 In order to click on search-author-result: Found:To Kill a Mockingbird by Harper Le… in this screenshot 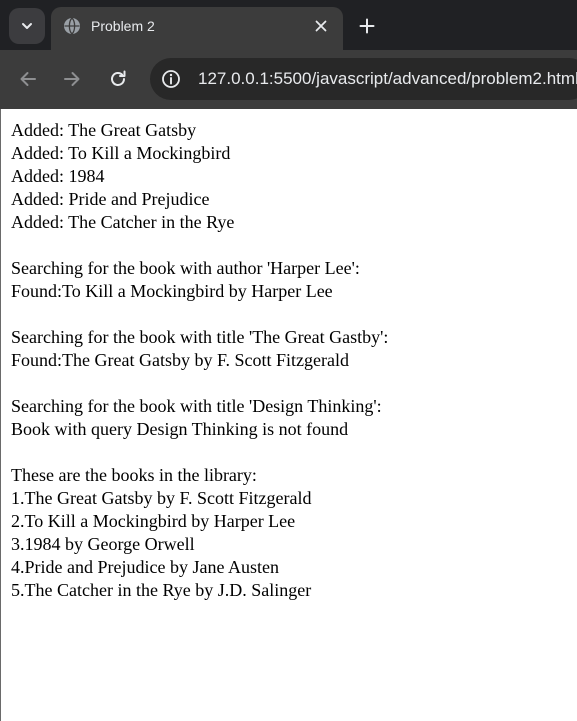, I will do `click(172, 291)`.